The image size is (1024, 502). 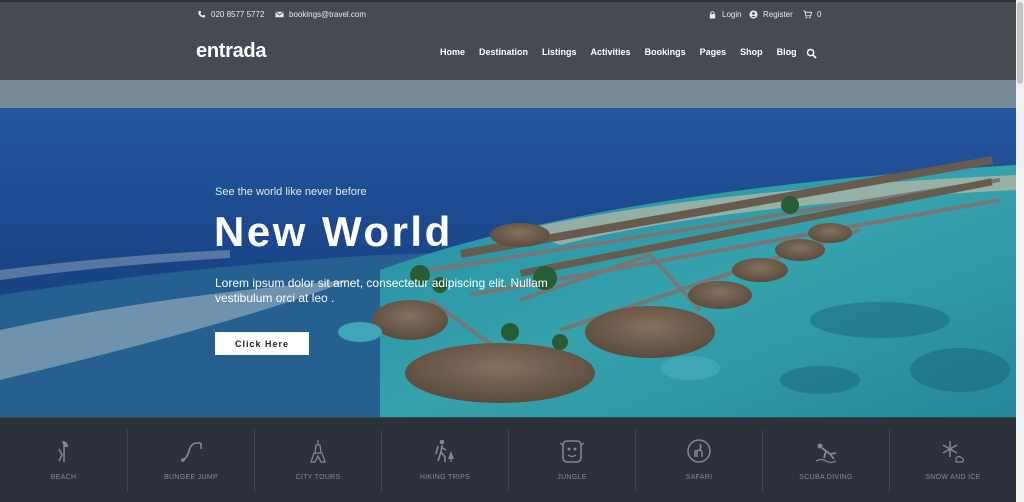 I want to click on hiking-icon, so click(x=444, y=450).